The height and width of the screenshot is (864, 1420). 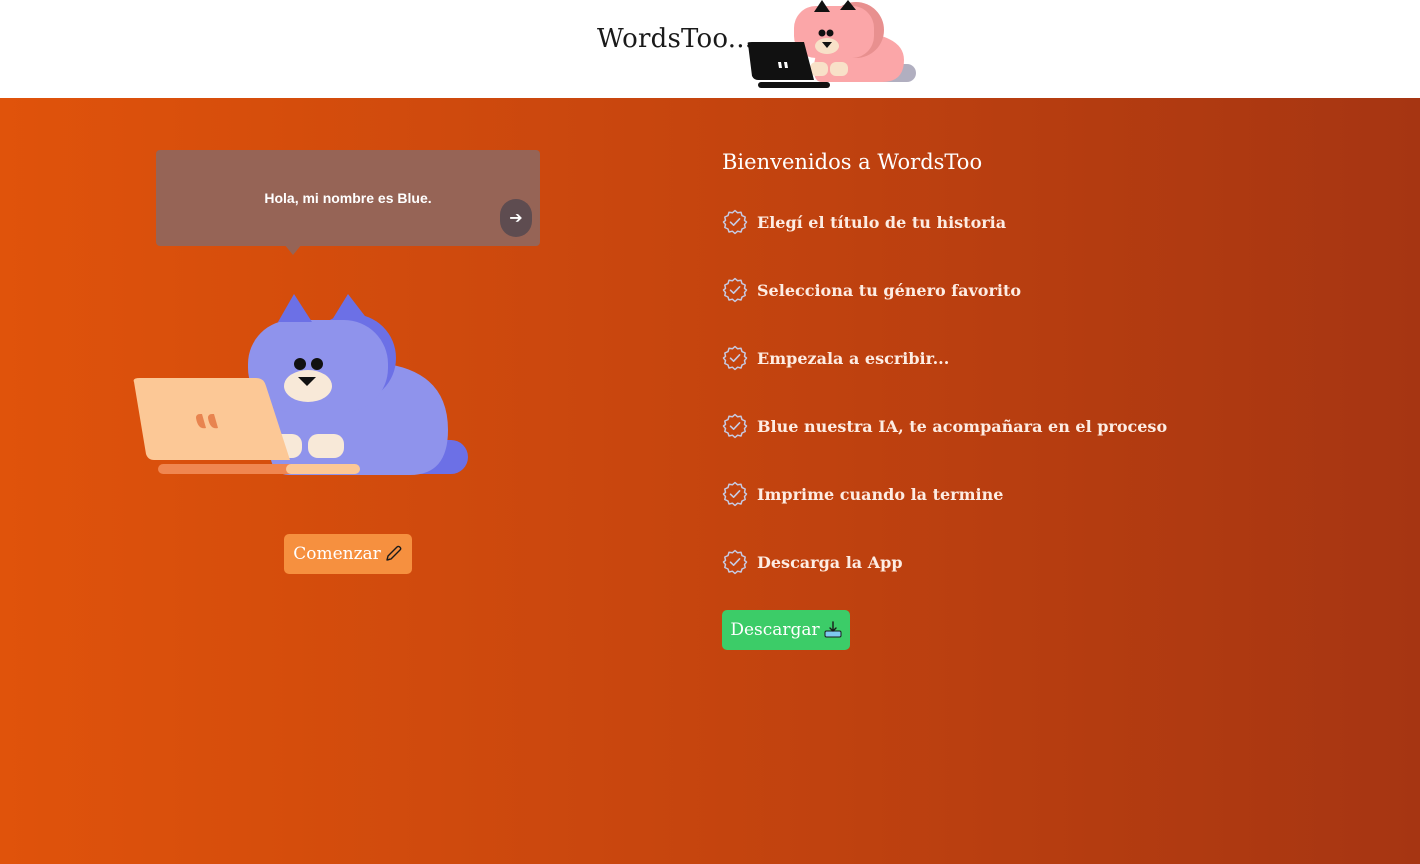 I want to click on bubble-next-button: ➔, so click(x=516, y=218).